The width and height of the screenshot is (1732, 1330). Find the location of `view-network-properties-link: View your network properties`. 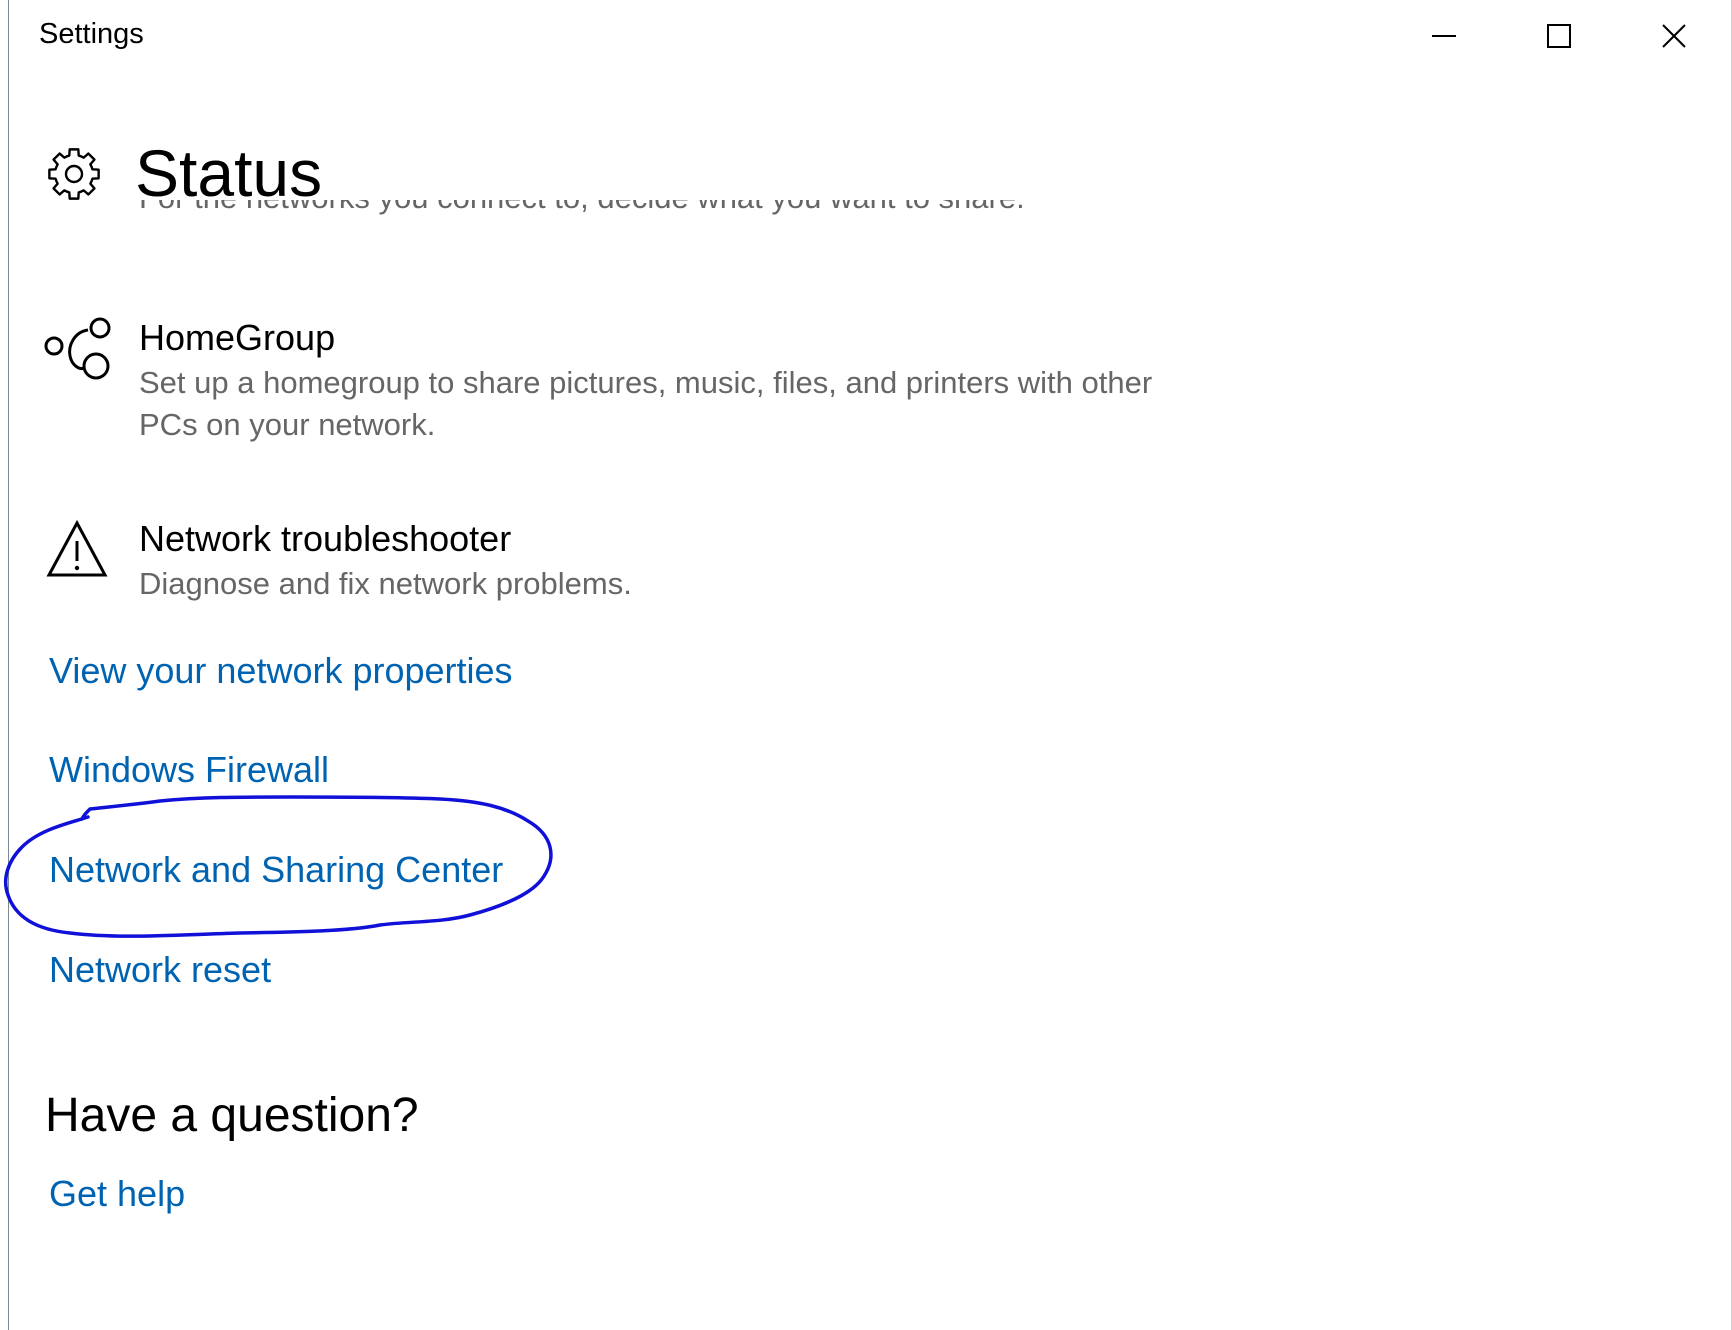

view-network-properties-link: View your network properties is located at coordinates (281, 671).